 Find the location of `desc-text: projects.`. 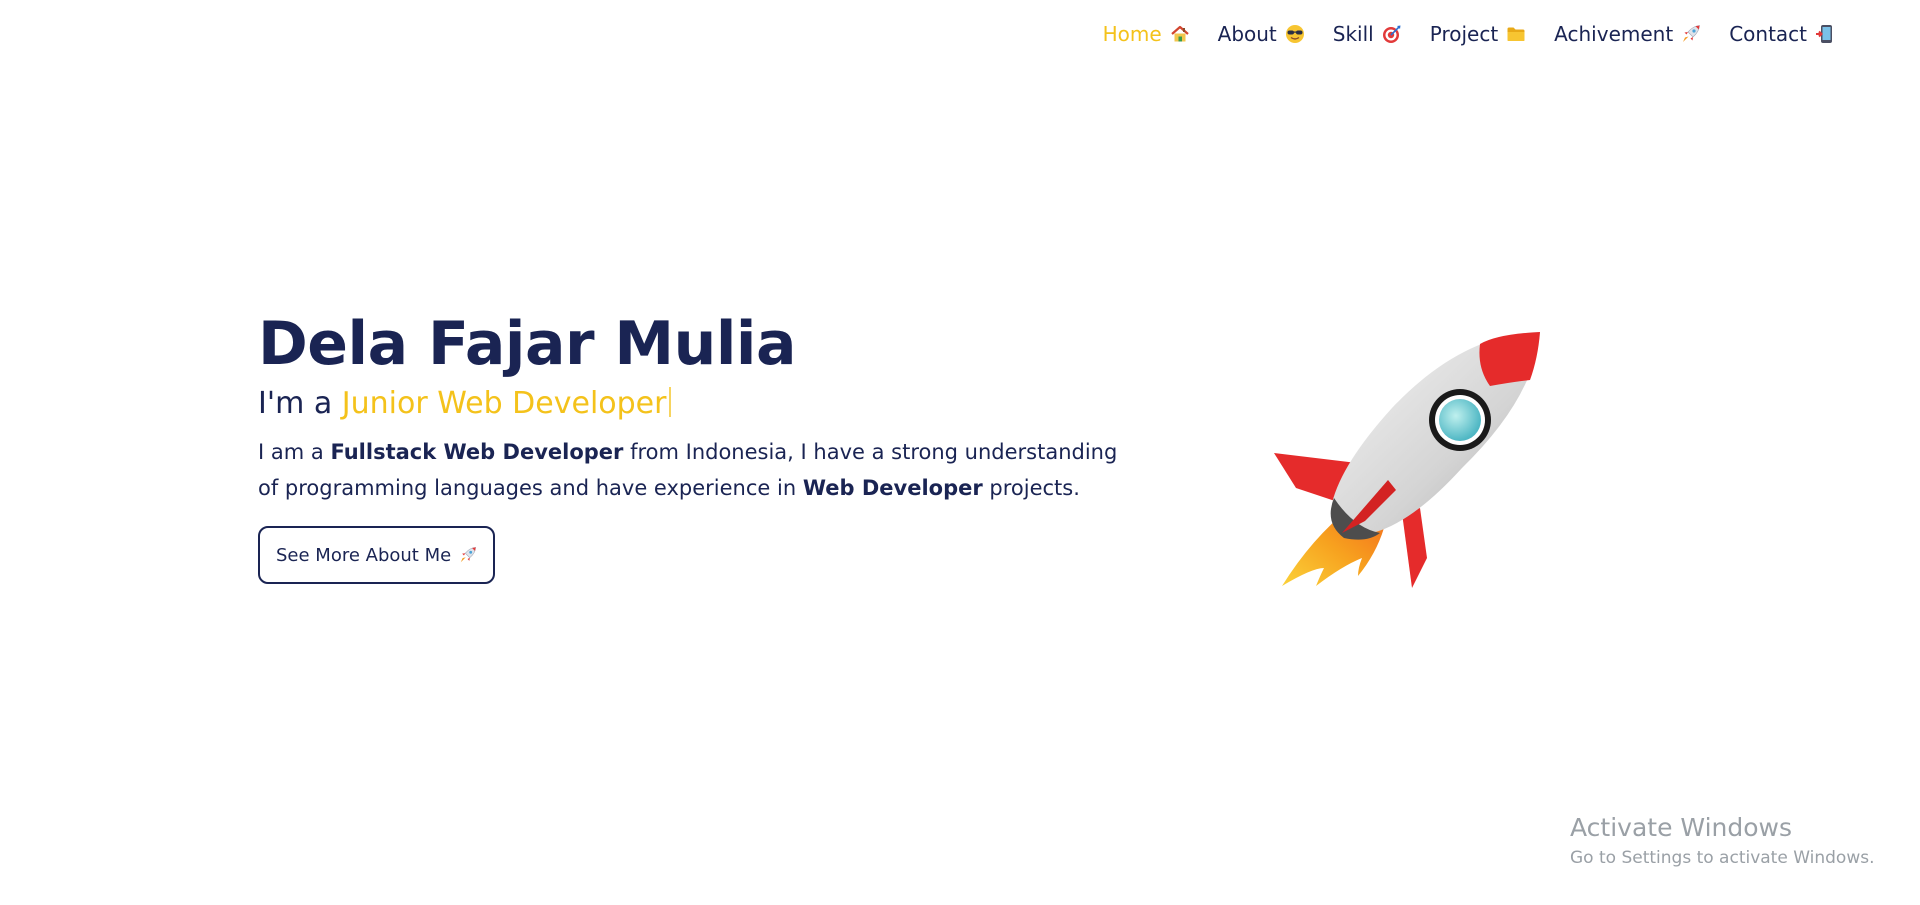

desc-text: projects. is located at coordinates (1034, 488).